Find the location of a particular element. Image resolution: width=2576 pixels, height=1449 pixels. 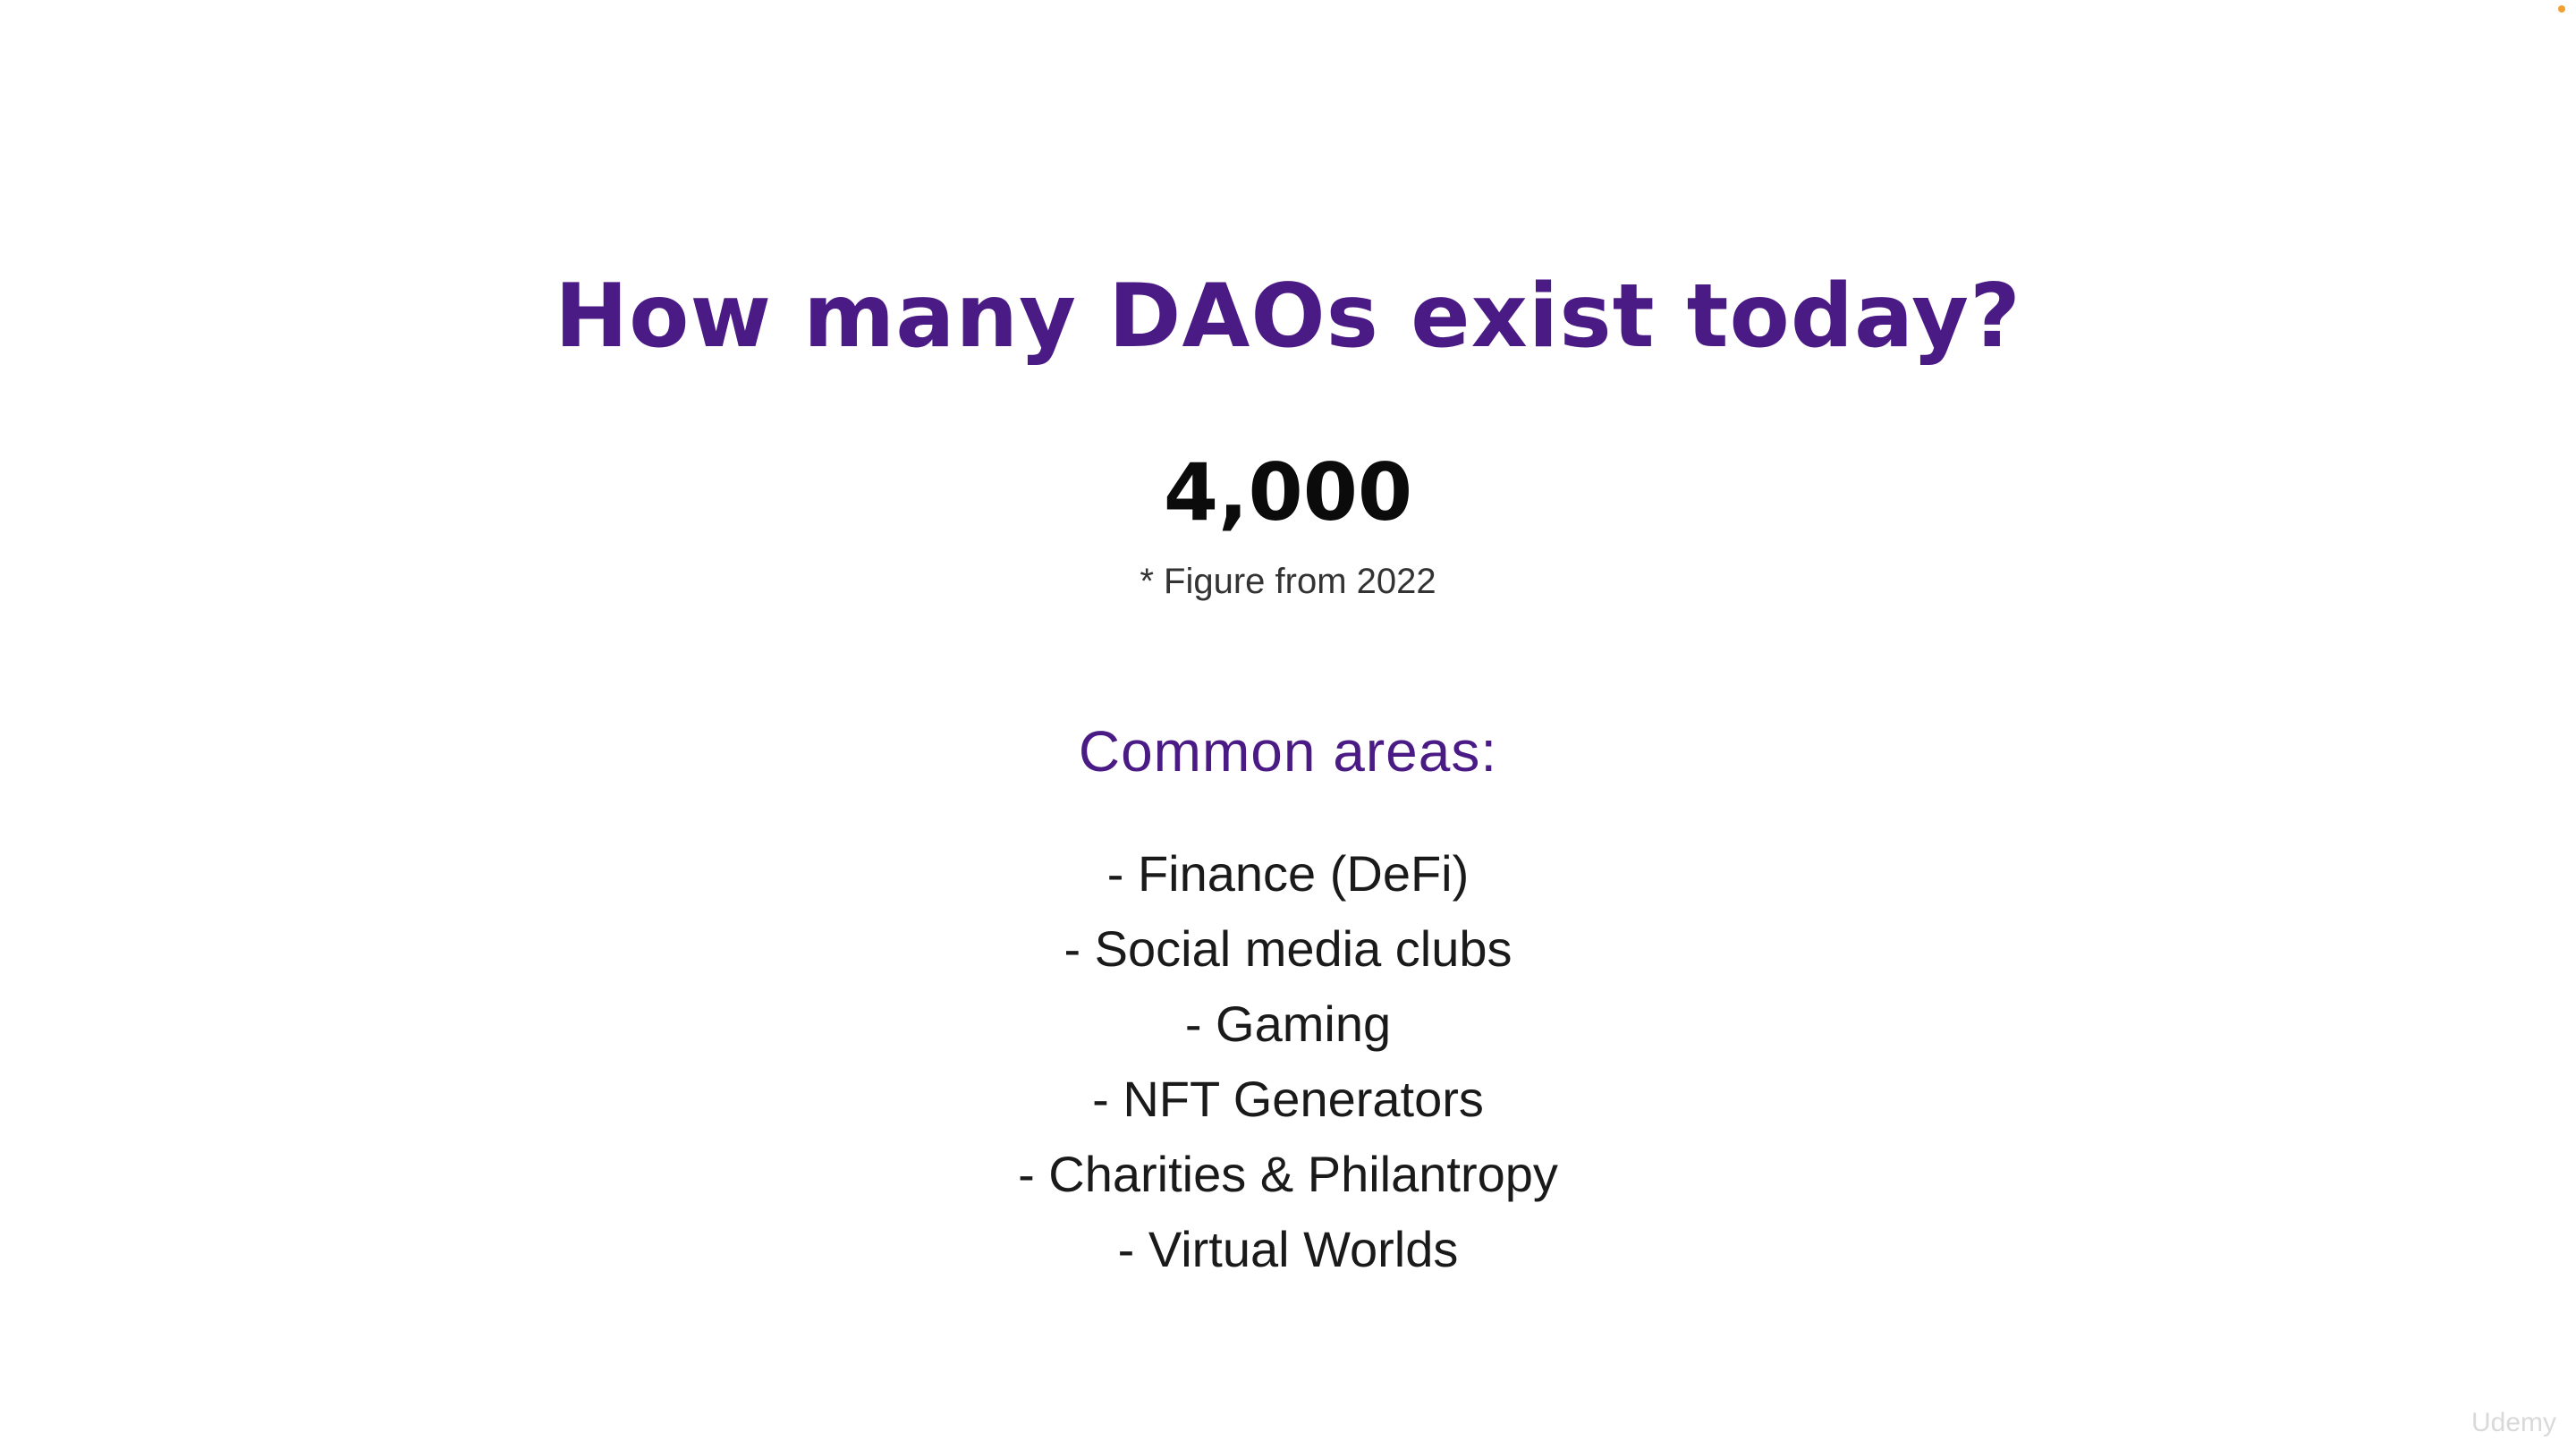

area-item-virtual-worlds: - Virtual Worlds is located at coordinates (1288, 1249).